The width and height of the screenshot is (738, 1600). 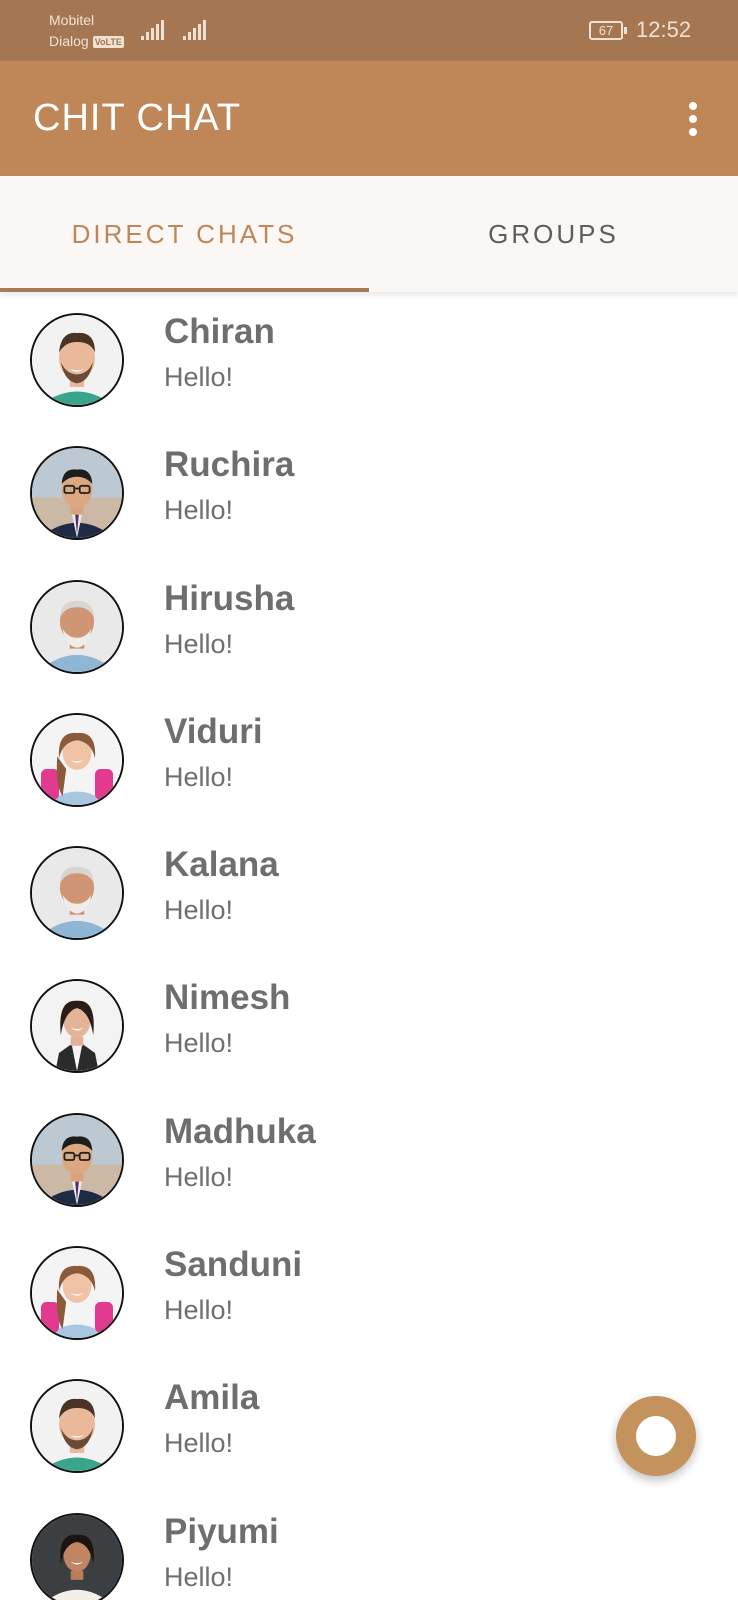 What do you see at coordinates (86, 31) in the screenshot?
I see `carrier-info: Mobitel Dialog VoLTE` at bounding box center [86, 31].